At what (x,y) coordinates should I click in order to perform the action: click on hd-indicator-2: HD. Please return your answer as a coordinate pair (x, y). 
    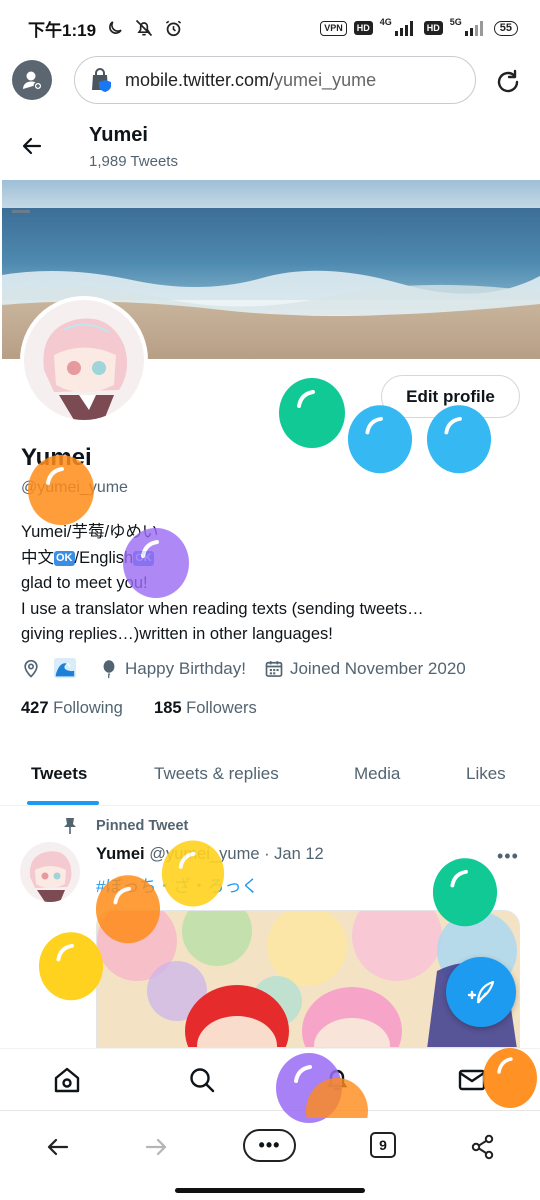
    Looking at the image, I should click on (433, 28).